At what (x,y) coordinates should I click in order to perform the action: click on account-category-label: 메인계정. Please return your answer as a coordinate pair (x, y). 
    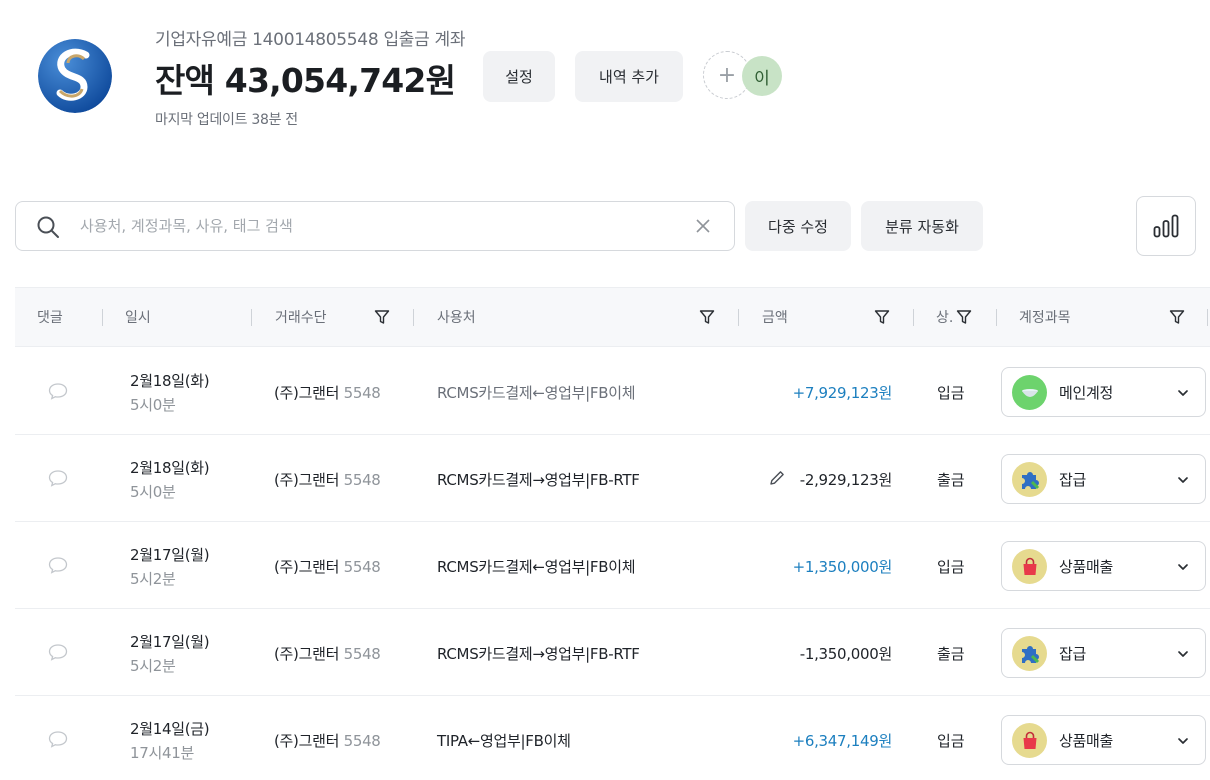
    Looking at the image, I should click on (1086, 393).